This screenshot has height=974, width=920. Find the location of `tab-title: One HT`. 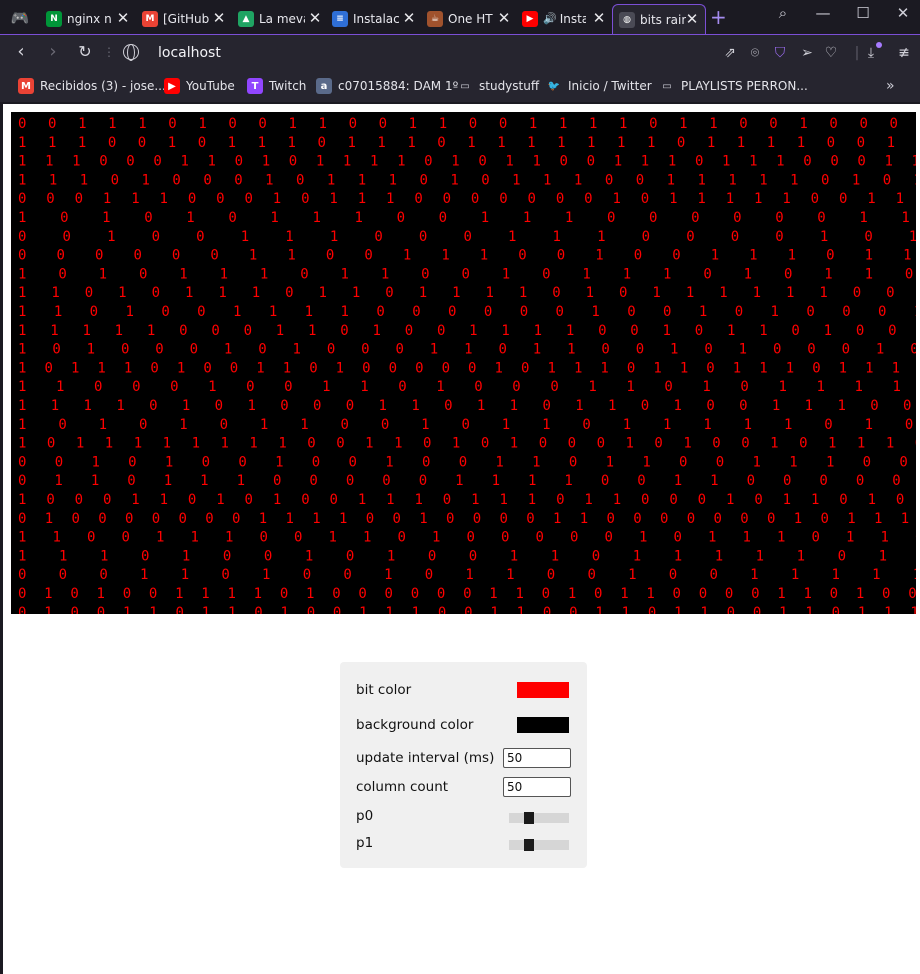

tab-title: One HT is located at coordinates (470, 18).